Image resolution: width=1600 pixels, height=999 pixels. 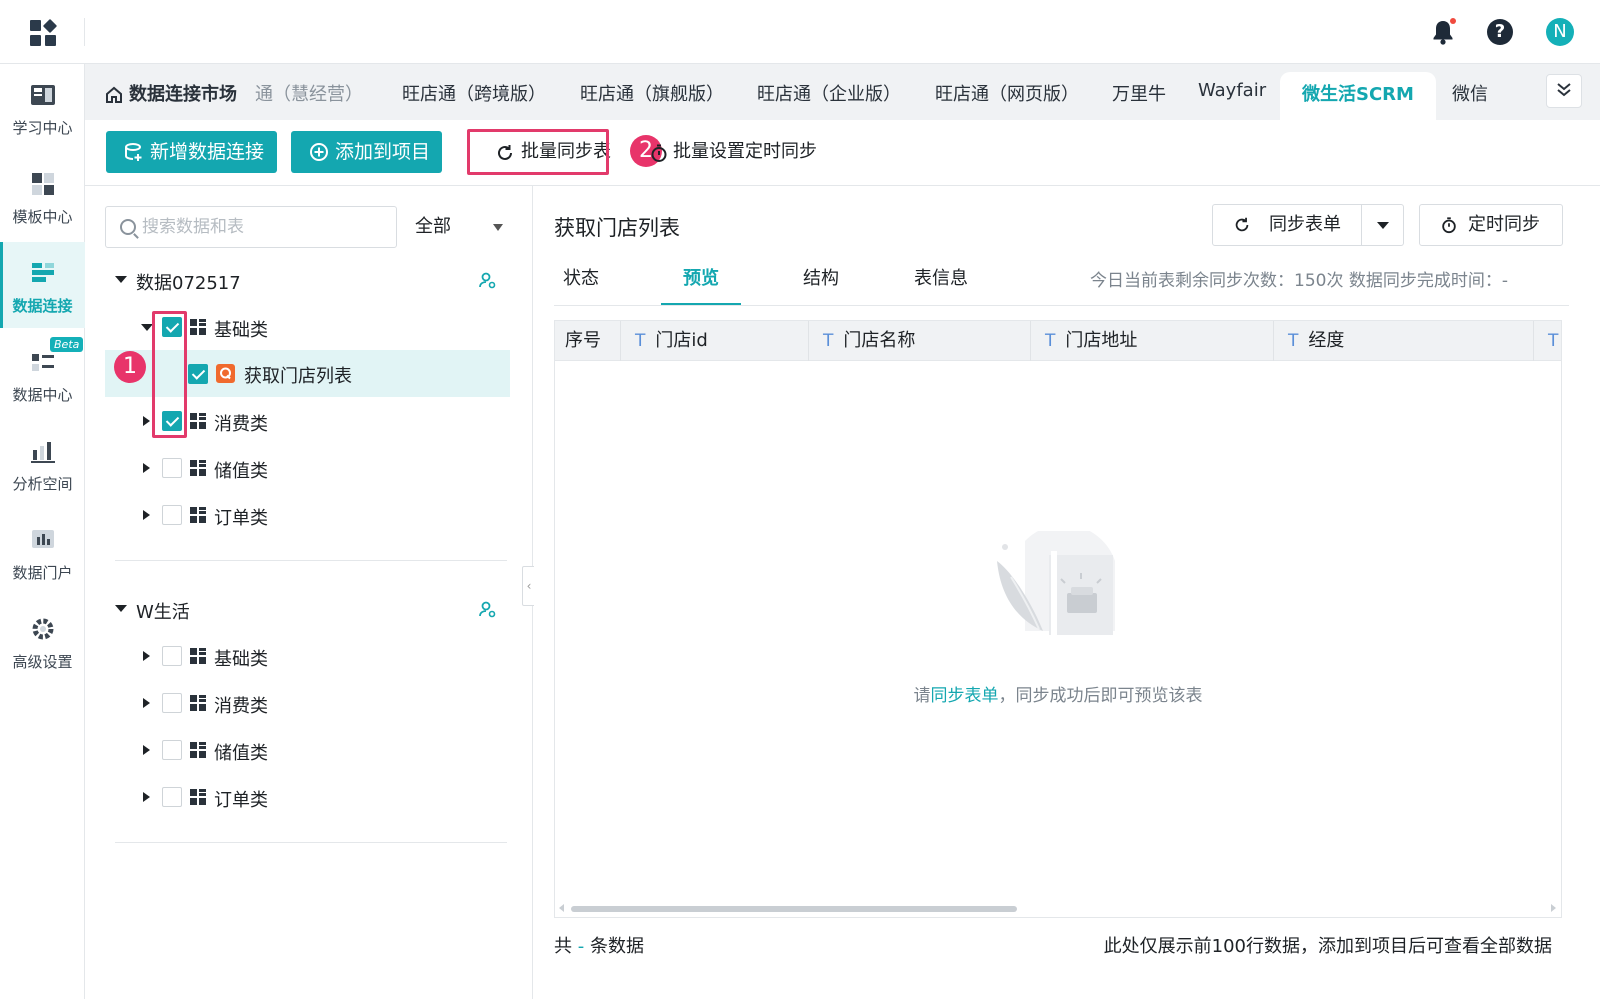 What do you see at coordinates (307, 703) in the screenshot?
I see `tree-folder-row: 消费类` at bounding box center [307, 703].